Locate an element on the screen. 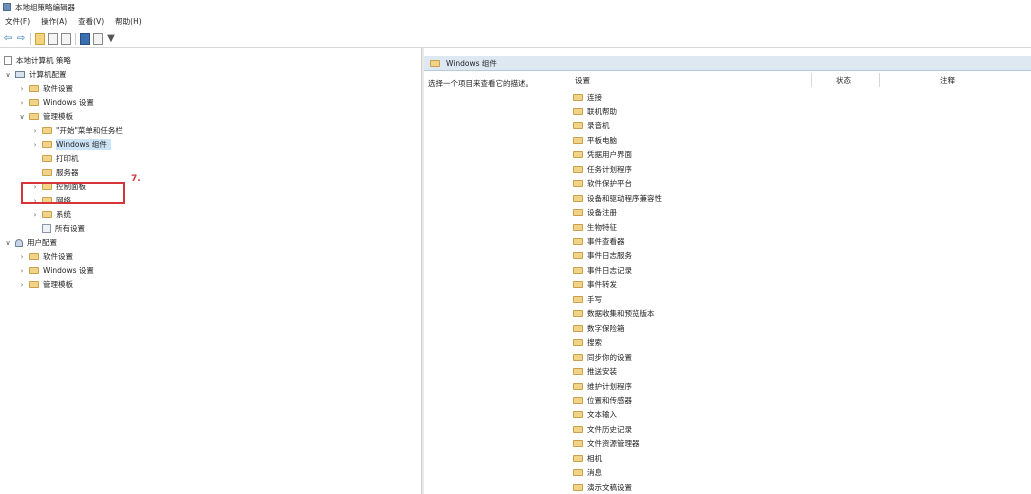  list-item: 同步你的设置 is located at coordinates (602, 357).